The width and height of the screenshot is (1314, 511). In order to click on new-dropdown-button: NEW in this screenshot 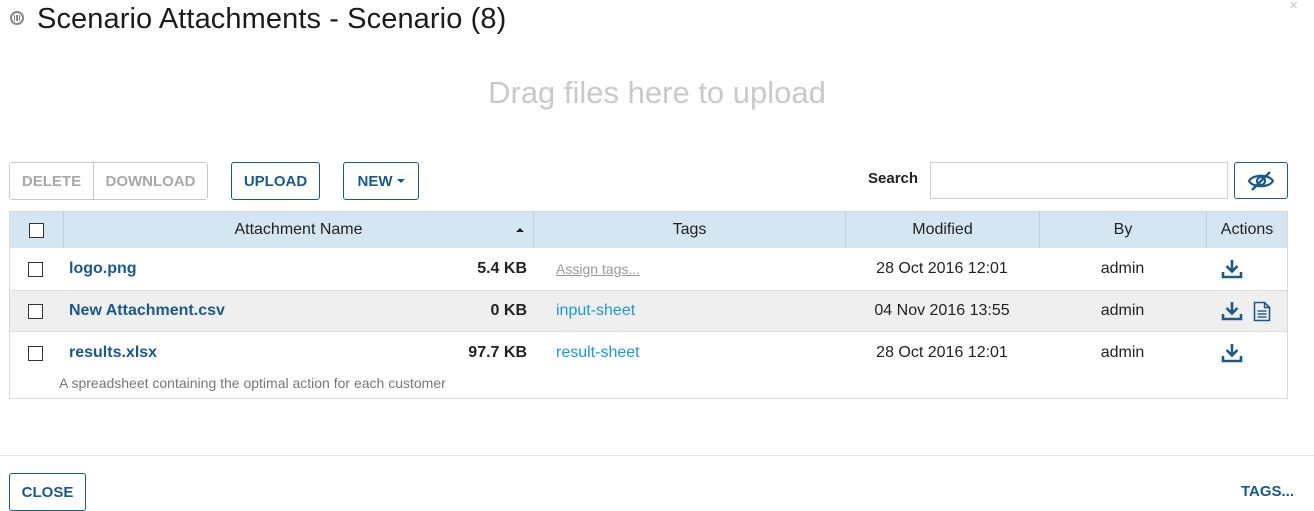, I will do `click(381, 181)`.